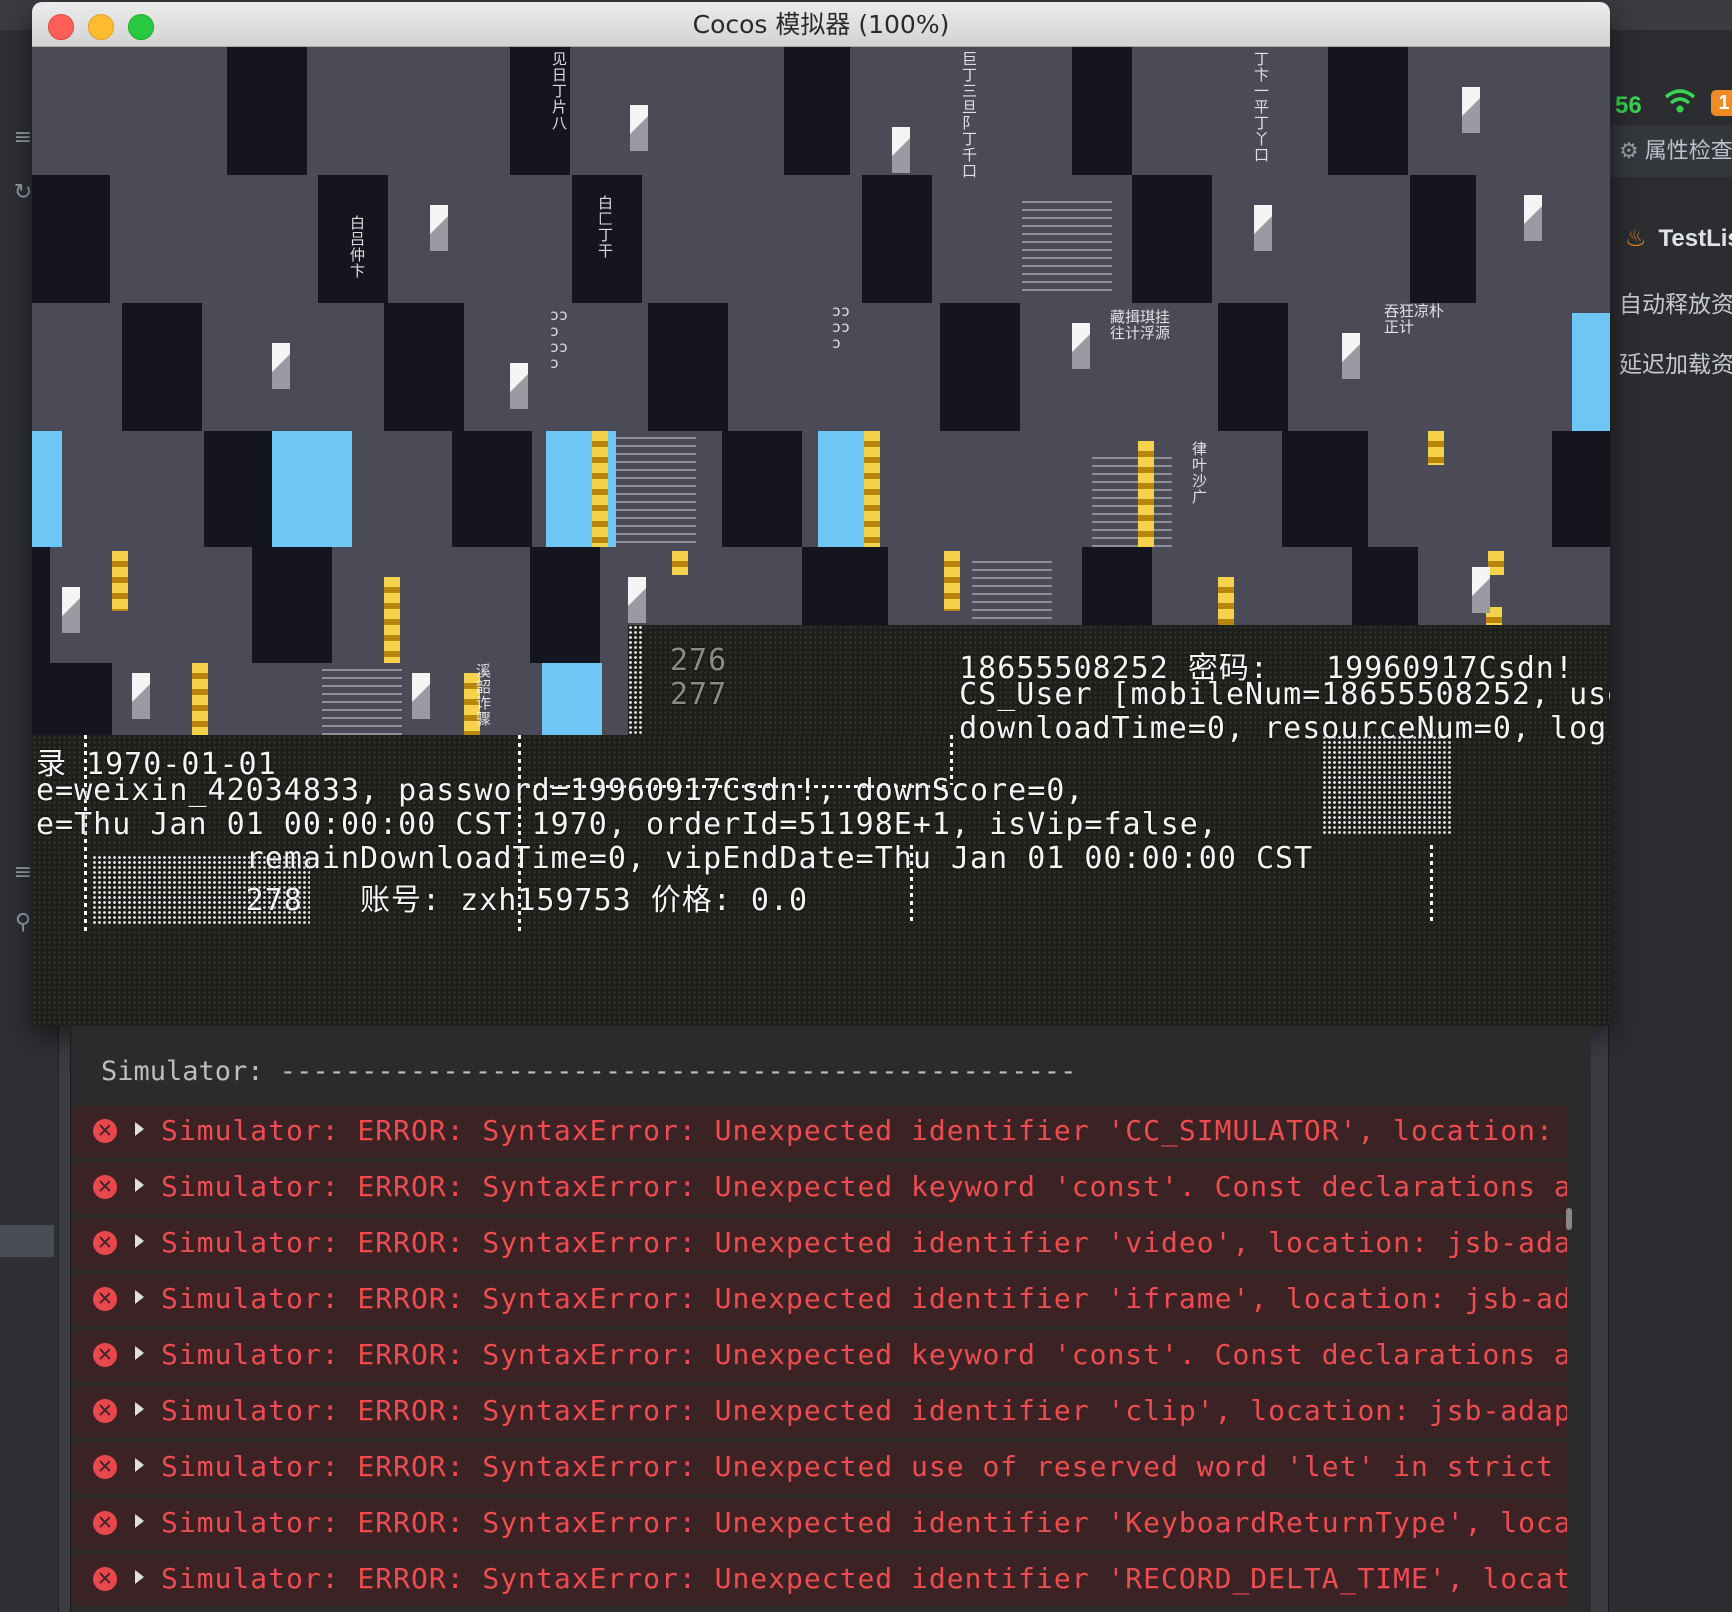 The width and height of the screenshot is (1732, 1612). I want to click on gear-icon: ⚙, so click(1629, 151).